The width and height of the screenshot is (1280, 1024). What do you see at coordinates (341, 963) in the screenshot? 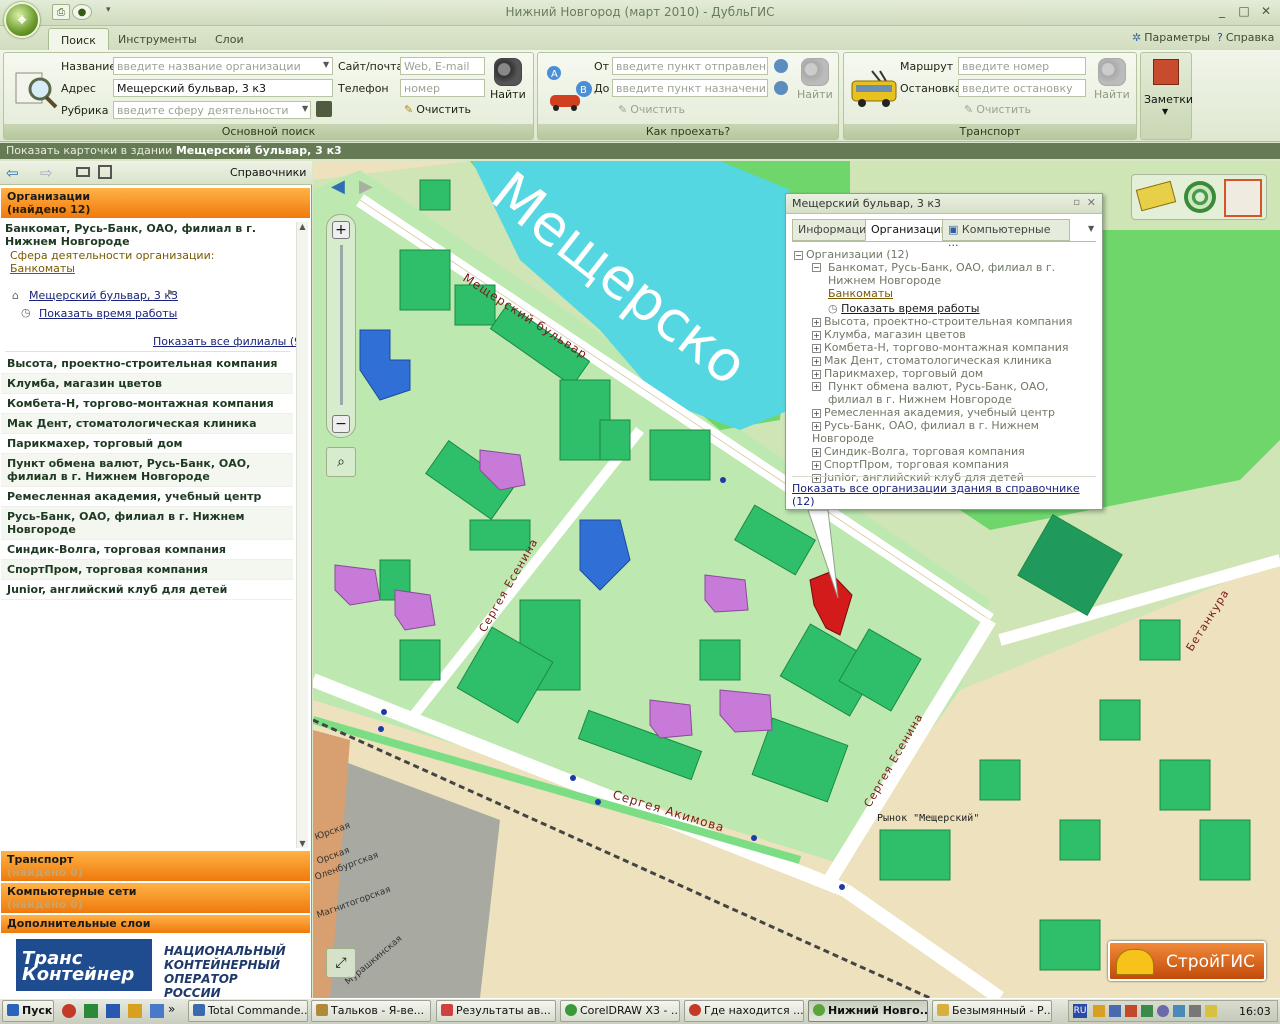
I see `fit-view-icon: ⤢` at bounding box center [341, 963].